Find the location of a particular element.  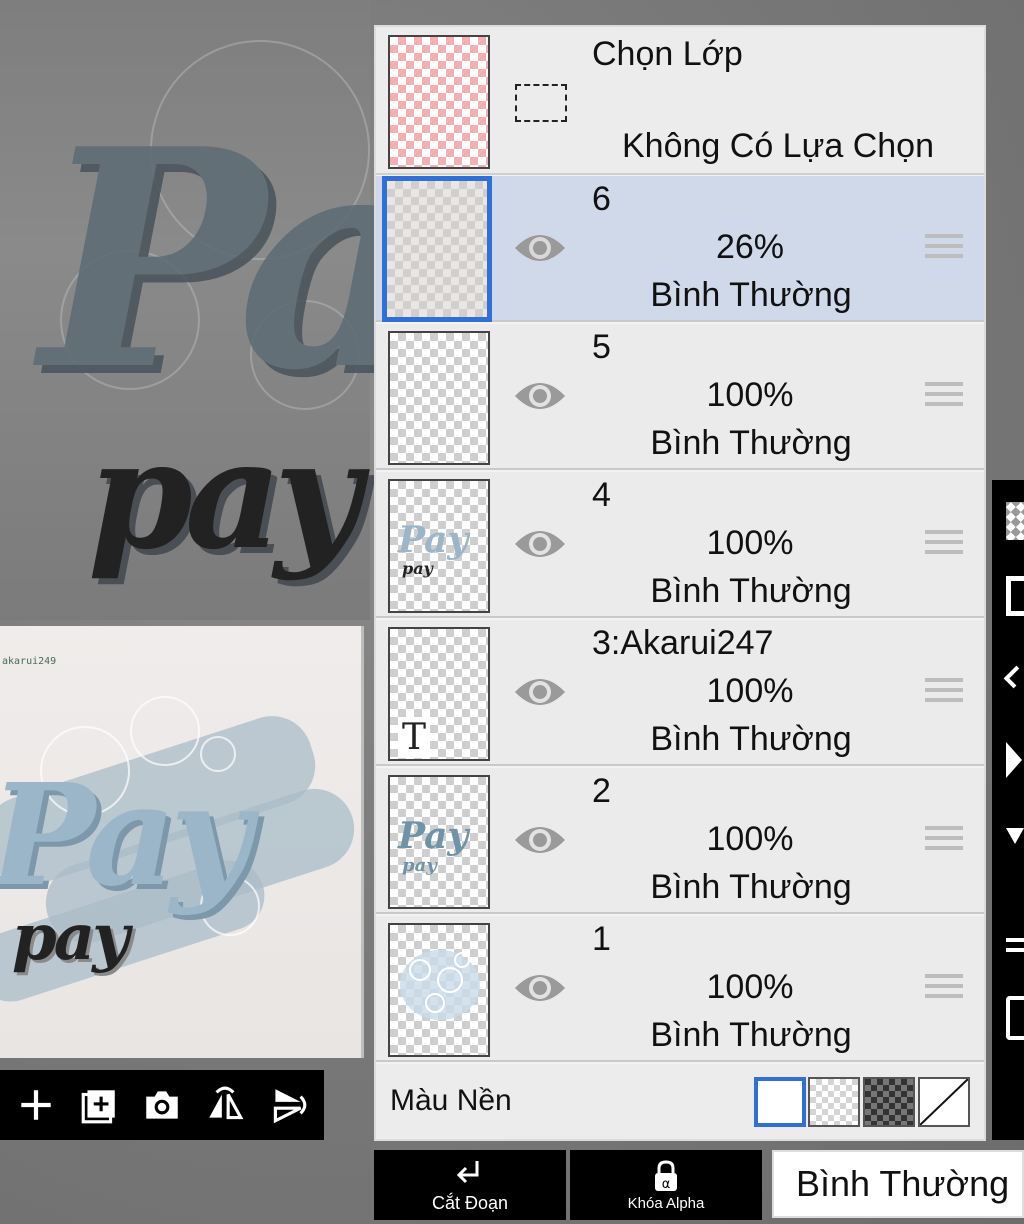

layer-row: 5 100% Bình Thường is located at coordinates (680, 397).